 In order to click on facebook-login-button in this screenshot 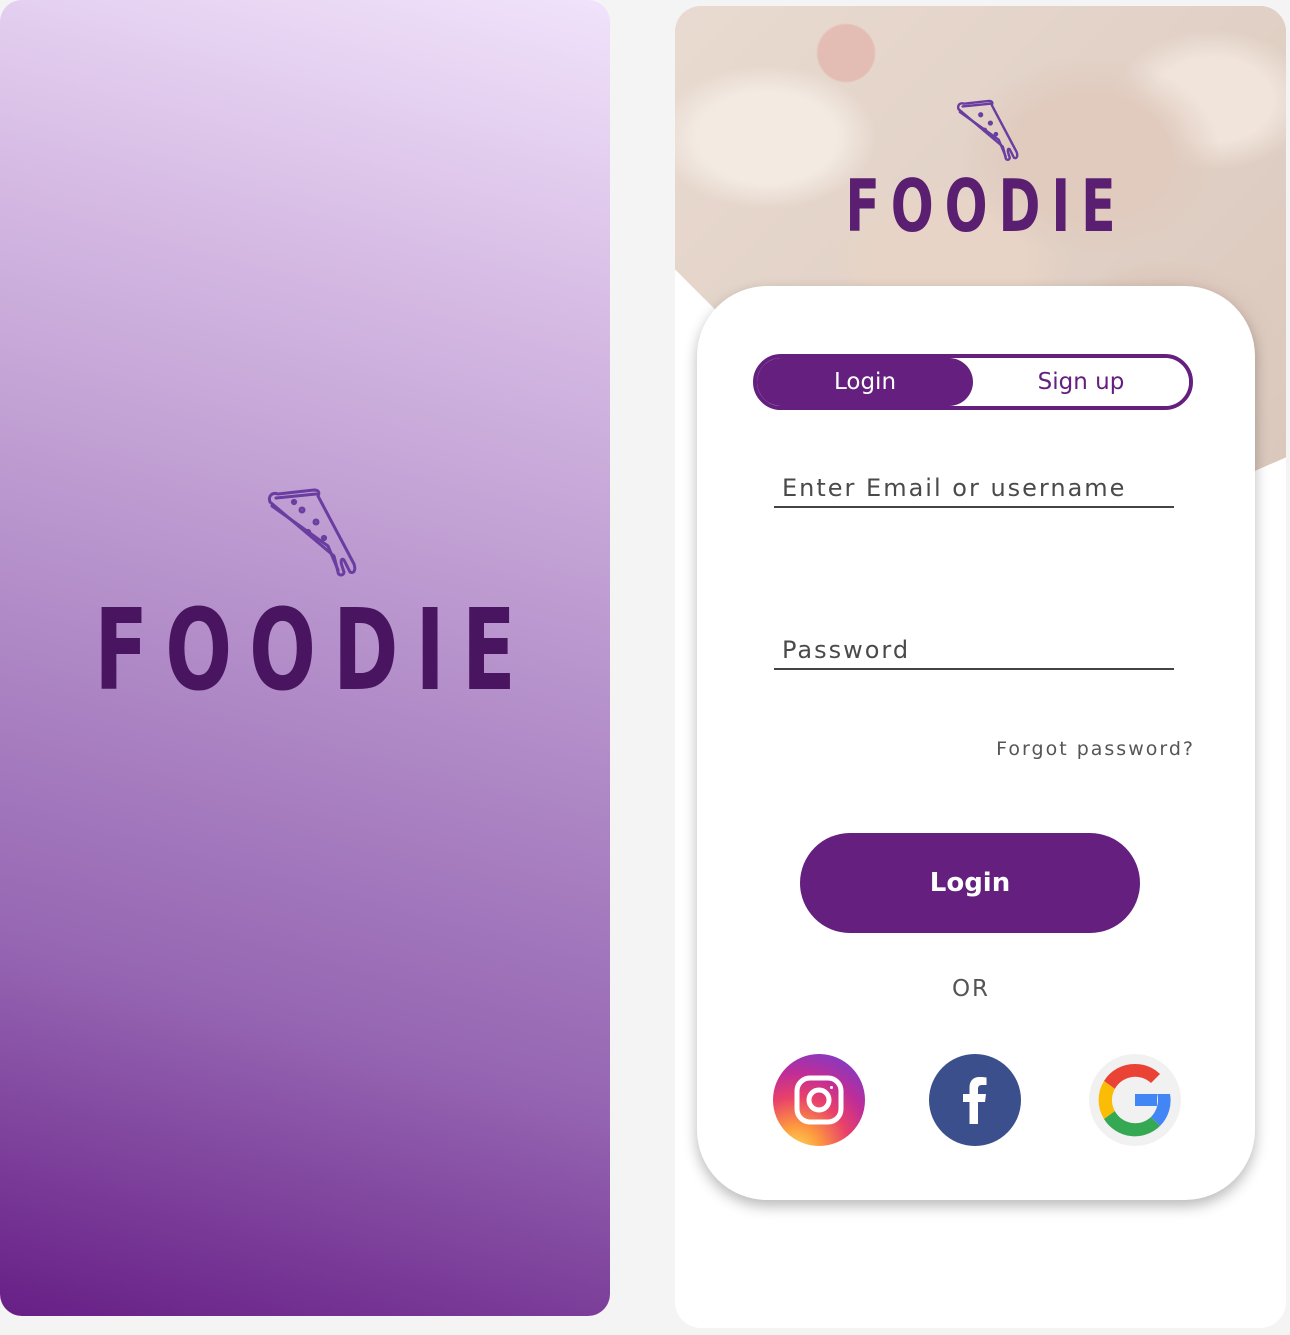, I will do `click(975, 1100)`.